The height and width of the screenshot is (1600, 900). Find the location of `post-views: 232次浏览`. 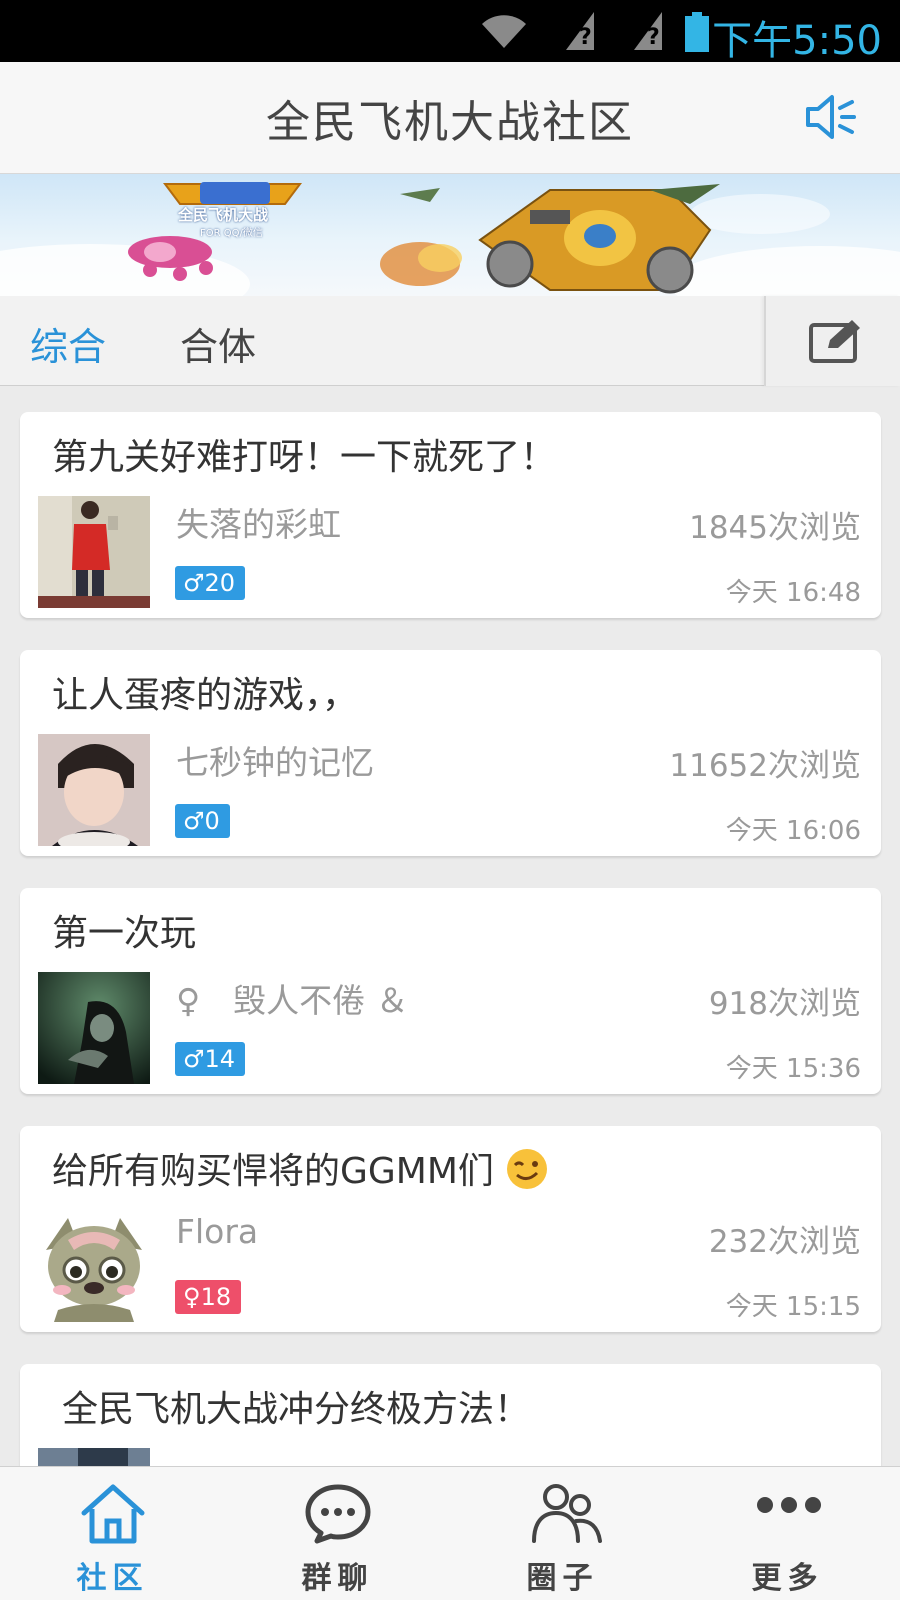

post-views: 232次浏览 is located at coordinates (784, 1242).